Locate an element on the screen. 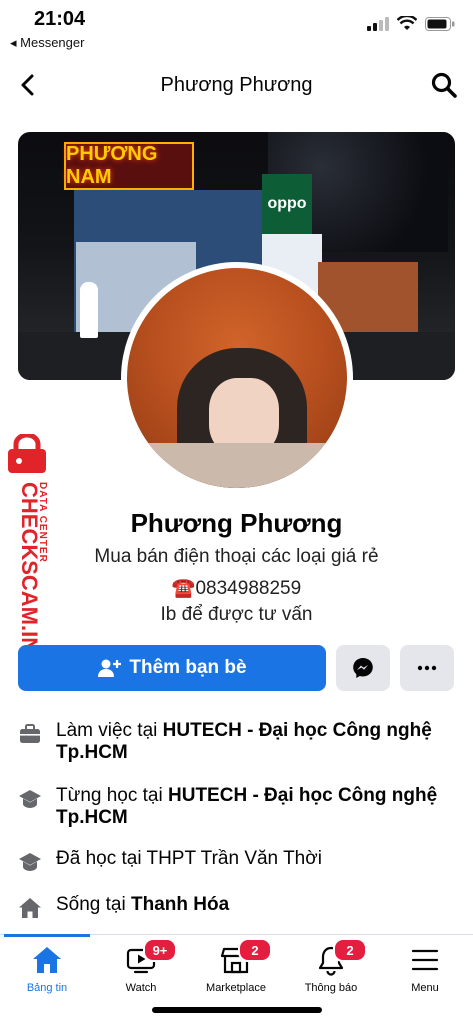 The height and width of the screenshot is (1025, 473). cover-oppo-sign: oppo is located at coordinates (287, 204).